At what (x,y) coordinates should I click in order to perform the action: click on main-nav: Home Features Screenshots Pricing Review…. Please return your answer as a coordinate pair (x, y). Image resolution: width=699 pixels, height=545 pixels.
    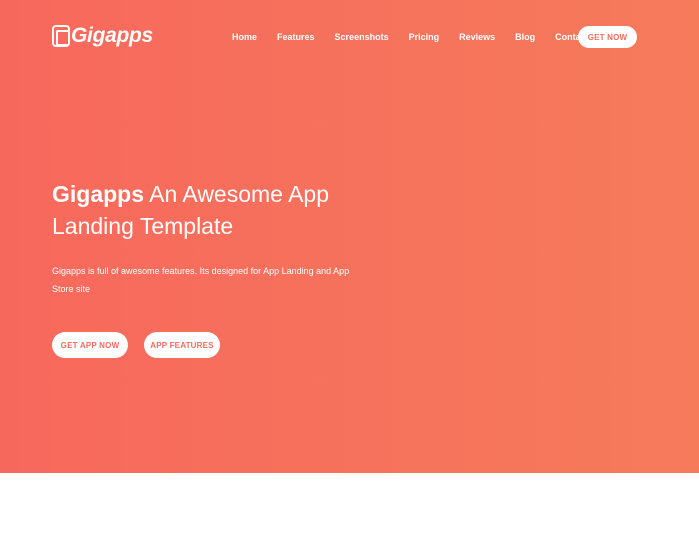
    Looking at the image, I should click on (410, 37).